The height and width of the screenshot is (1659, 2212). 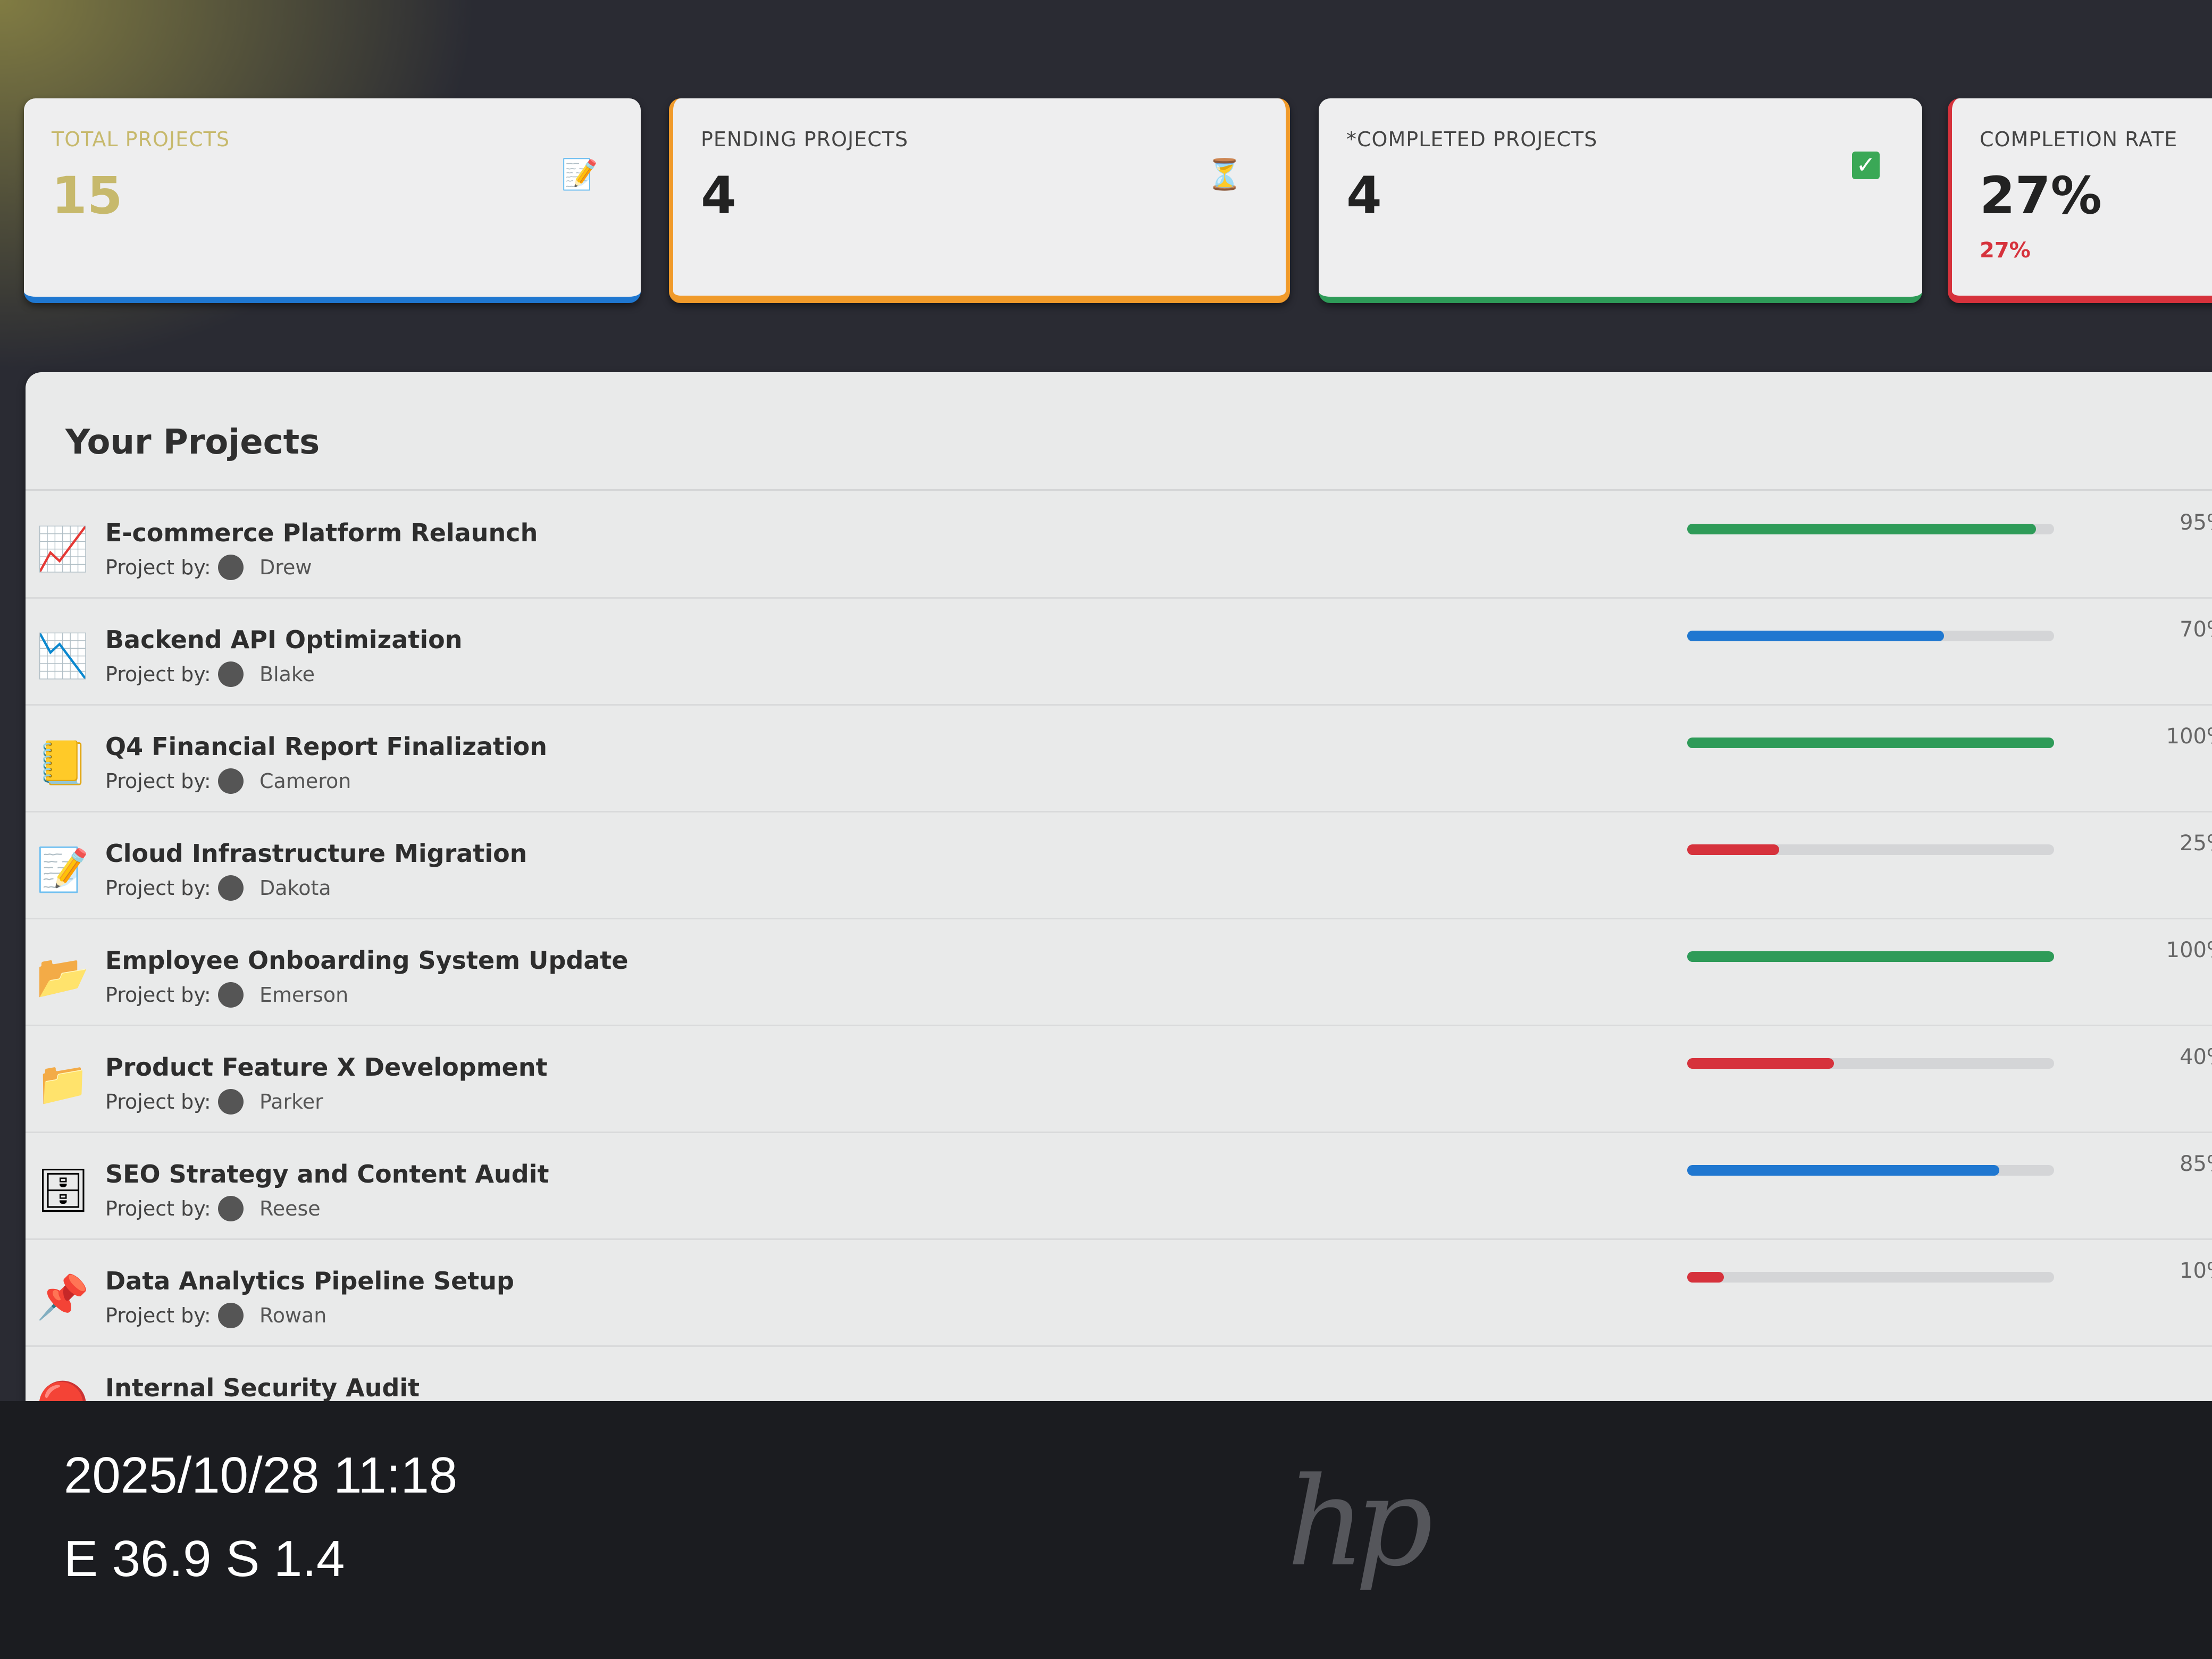 What do you see at coordinates (62, 762) in the screenshot?
I see `ledger-icon: 📒` at bounding box center [62, 762].